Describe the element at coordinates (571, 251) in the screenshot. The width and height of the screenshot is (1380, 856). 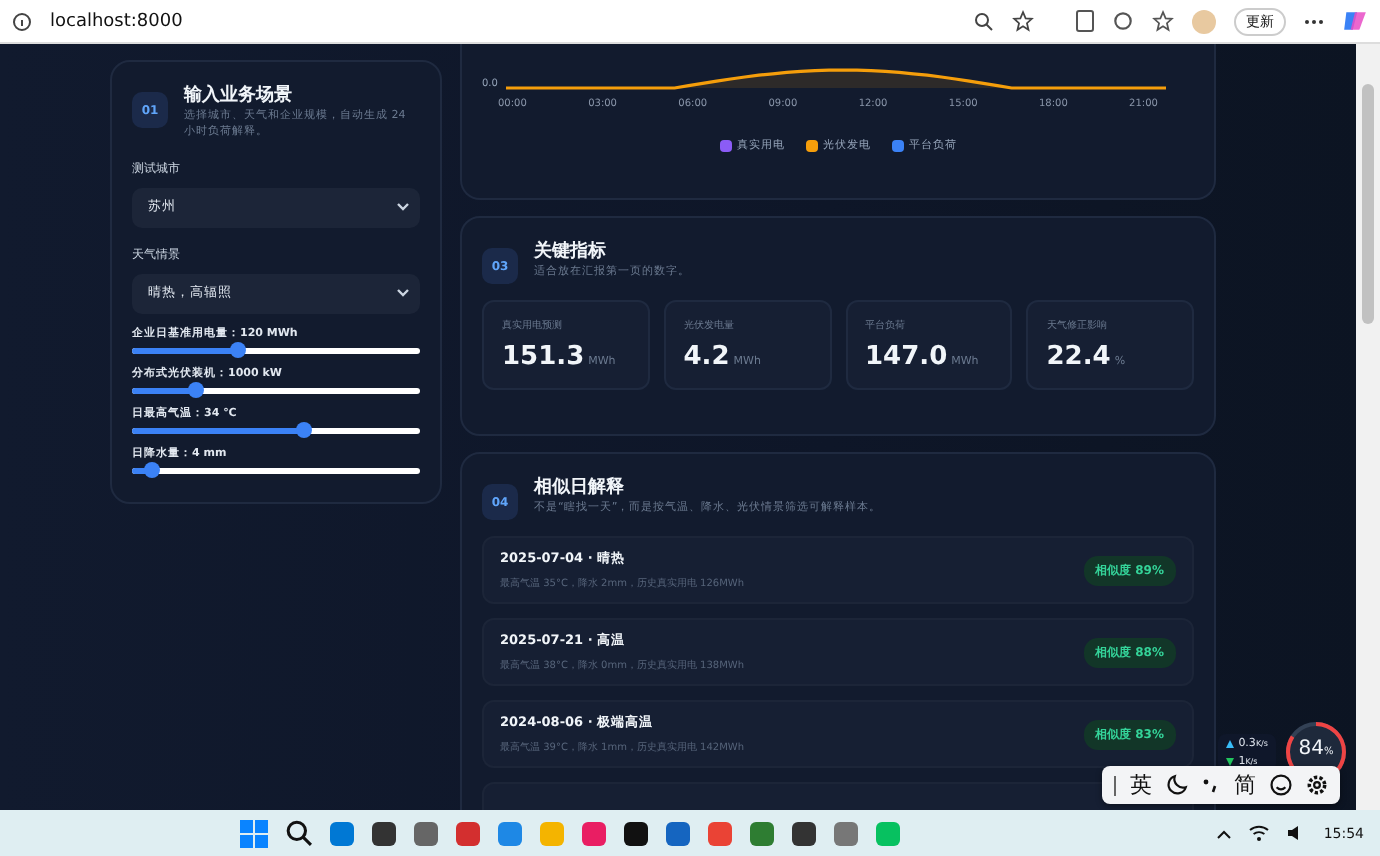
I see `panel-title: 关键指标` at that location.